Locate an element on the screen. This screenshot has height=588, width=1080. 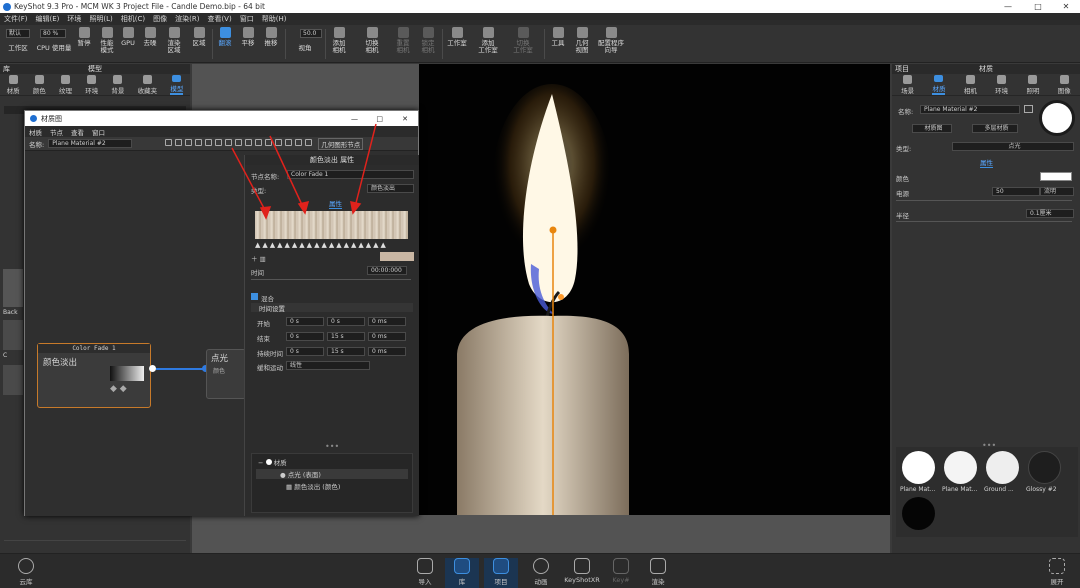
name-label: 名称: is located at coordinates (906, 112).